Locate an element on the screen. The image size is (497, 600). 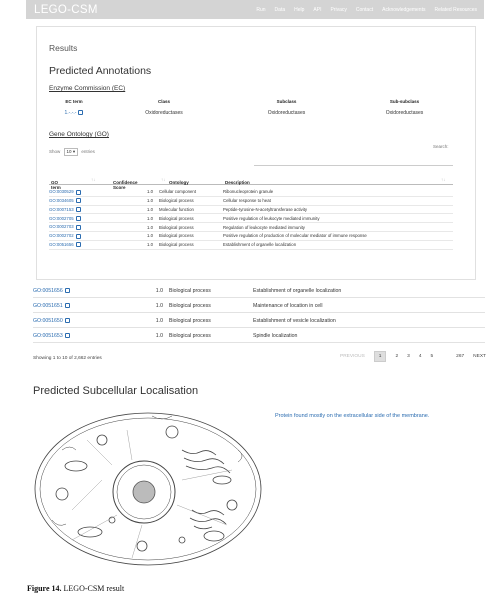
nav-link-related-resources: Related Resources is located at coordinates (455, 10).